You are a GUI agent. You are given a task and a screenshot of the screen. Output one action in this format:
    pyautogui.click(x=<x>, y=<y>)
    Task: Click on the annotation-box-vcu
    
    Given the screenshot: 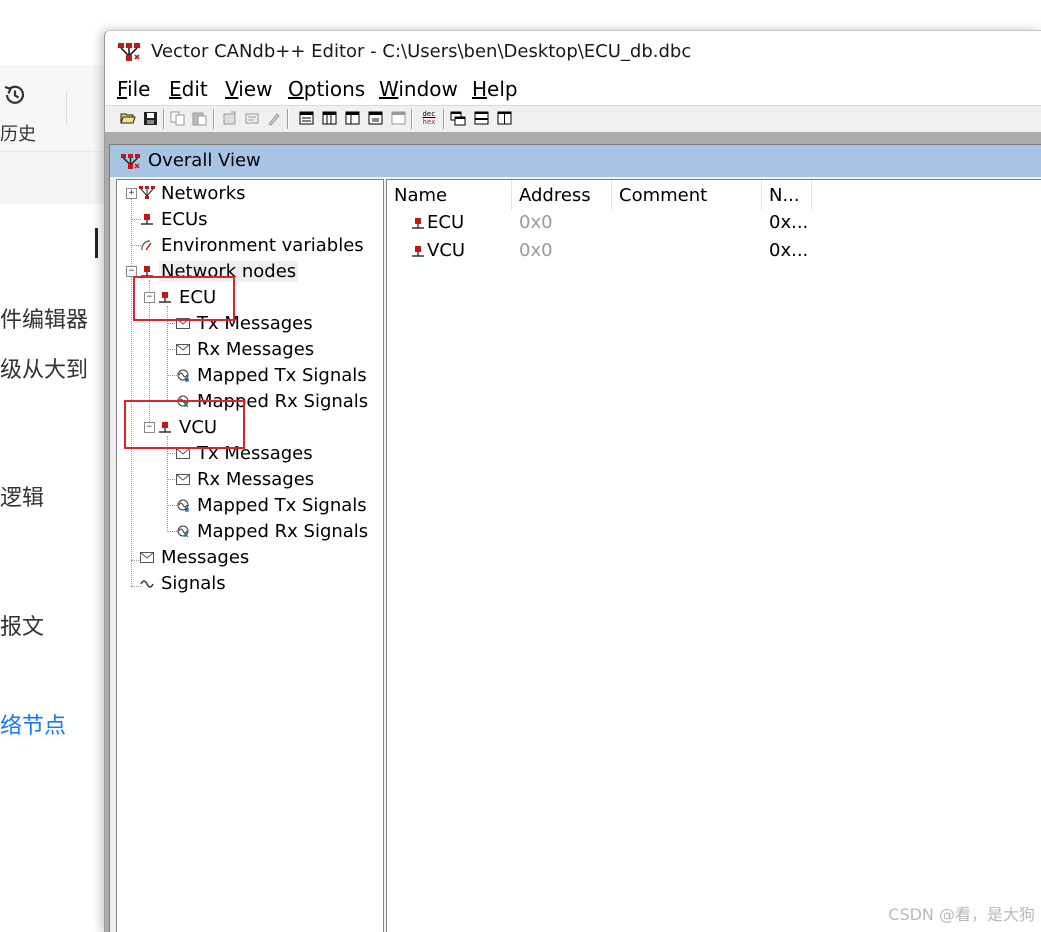 What is the action you would take?
    pyautogui.click(x=184, y=424)
    